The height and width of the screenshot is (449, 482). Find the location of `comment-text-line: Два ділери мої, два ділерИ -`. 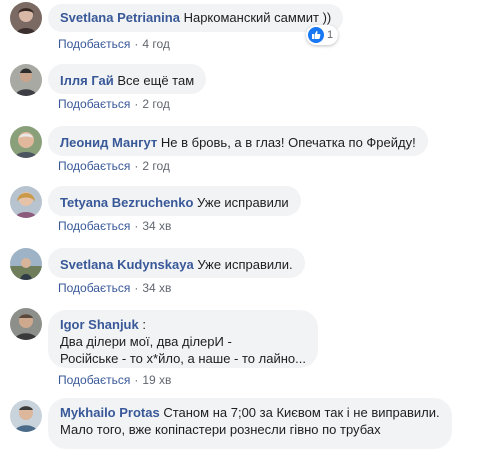

comment-text-line: Два ділери мої, два ділерИ - is located at coordinates (146, 341).